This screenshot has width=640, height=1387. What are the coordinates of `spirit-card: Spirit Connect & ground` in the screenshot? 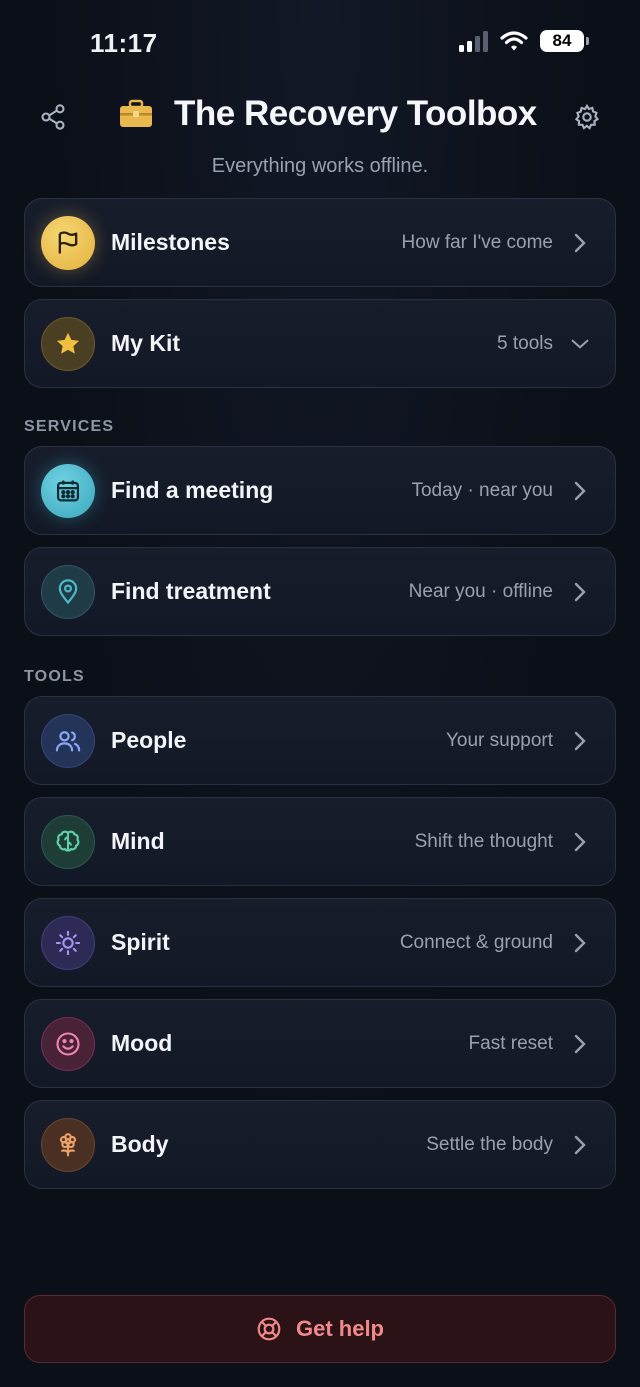 It's located at (320, 942).